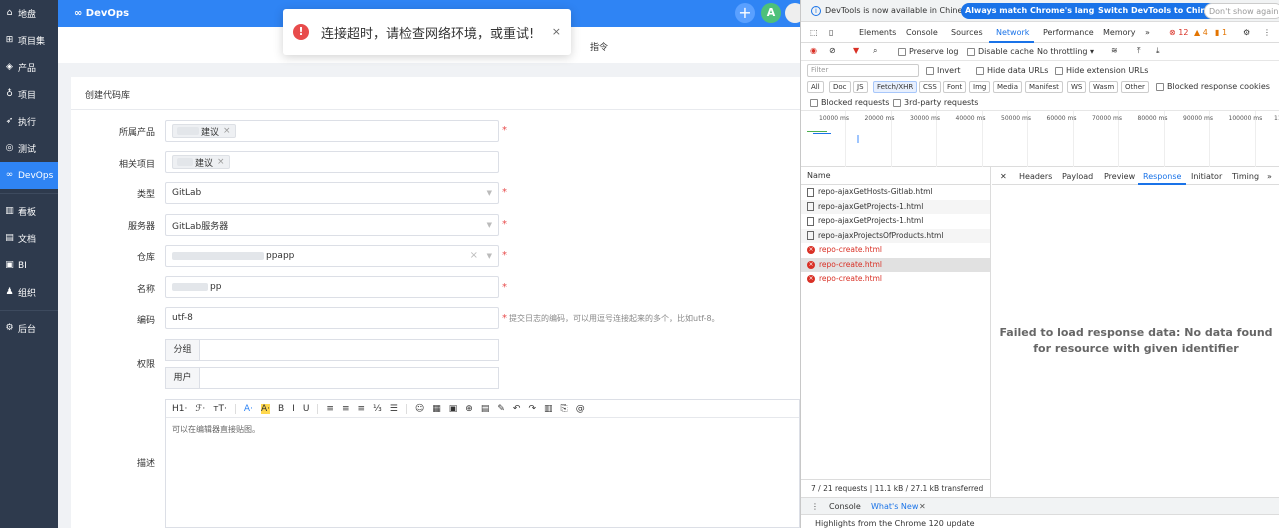 This screenshot has width=1279, height=528. Describe the element at coordinates (955, 87) in the screenshot. I see `filter-chip-font: Font` at that location.